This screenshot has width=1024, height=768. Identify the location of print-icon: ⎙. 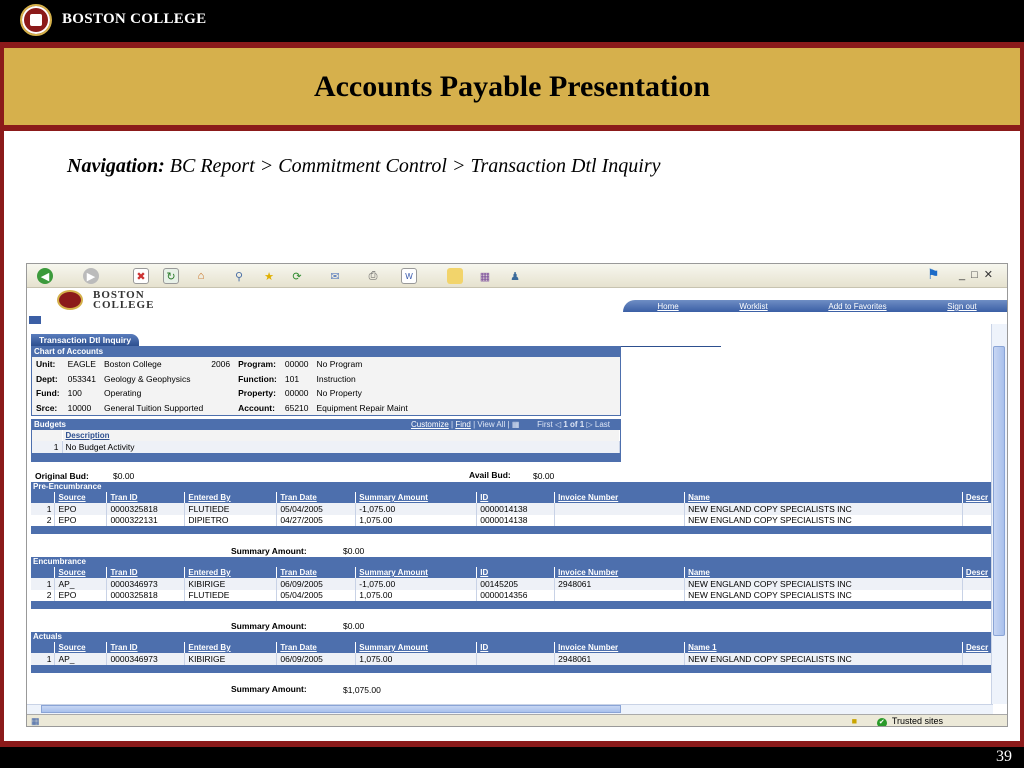
(373, 276).